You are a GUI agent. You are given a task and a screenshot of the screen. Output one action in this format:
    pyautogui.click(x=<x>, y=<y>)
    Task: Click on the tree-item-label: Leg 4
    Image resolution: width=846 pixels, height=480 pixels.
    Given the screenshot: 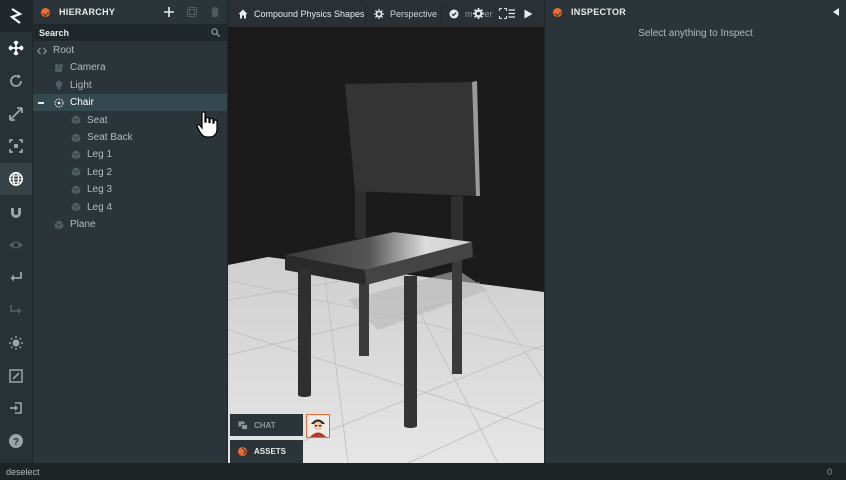 What is the action you would take?
    pyautogui.click(x=100, y=207)
    